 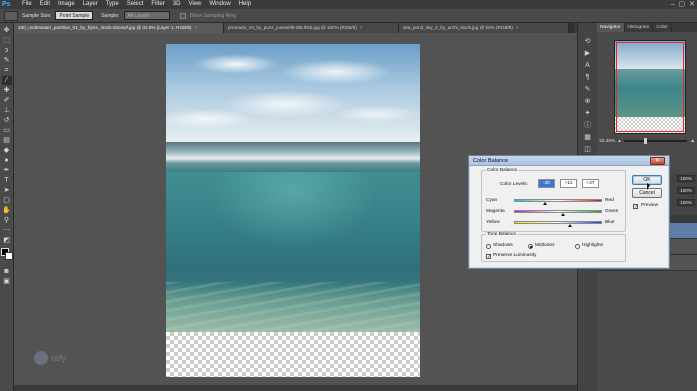 I want to click on actions-panel-icon: ▶, so click(x=588, y=53).